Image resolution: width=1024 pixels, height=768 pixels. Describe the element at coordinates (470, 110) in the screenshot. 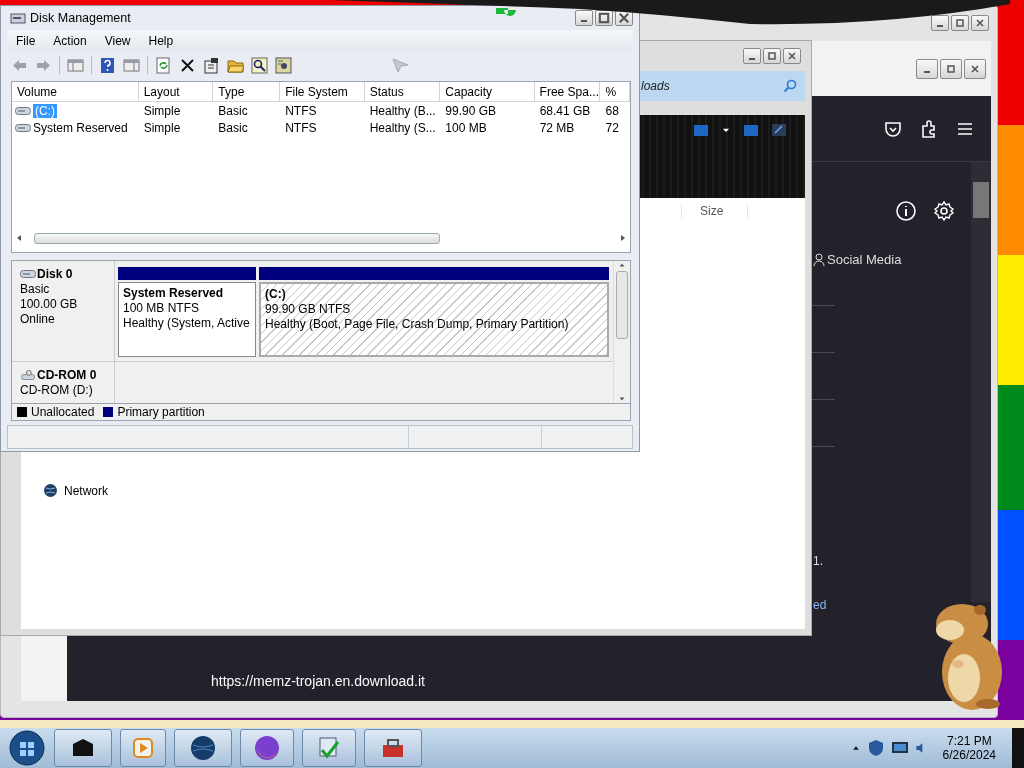

I see `table-cell: 99.90 GB` at that location.